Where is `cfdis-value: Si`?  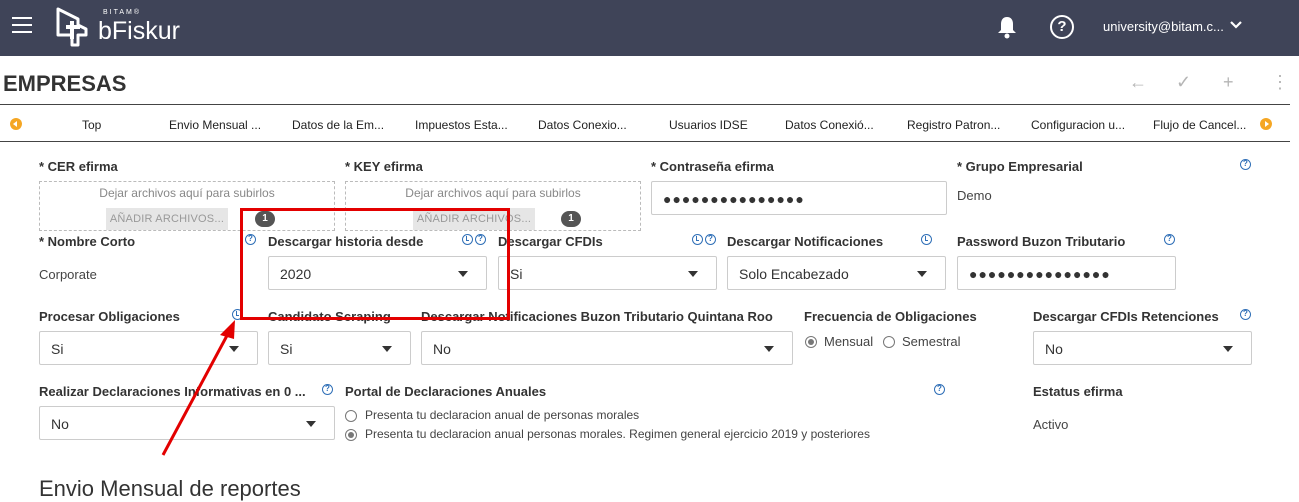
cfdis-value: Si is located at coordinates (516, 274).